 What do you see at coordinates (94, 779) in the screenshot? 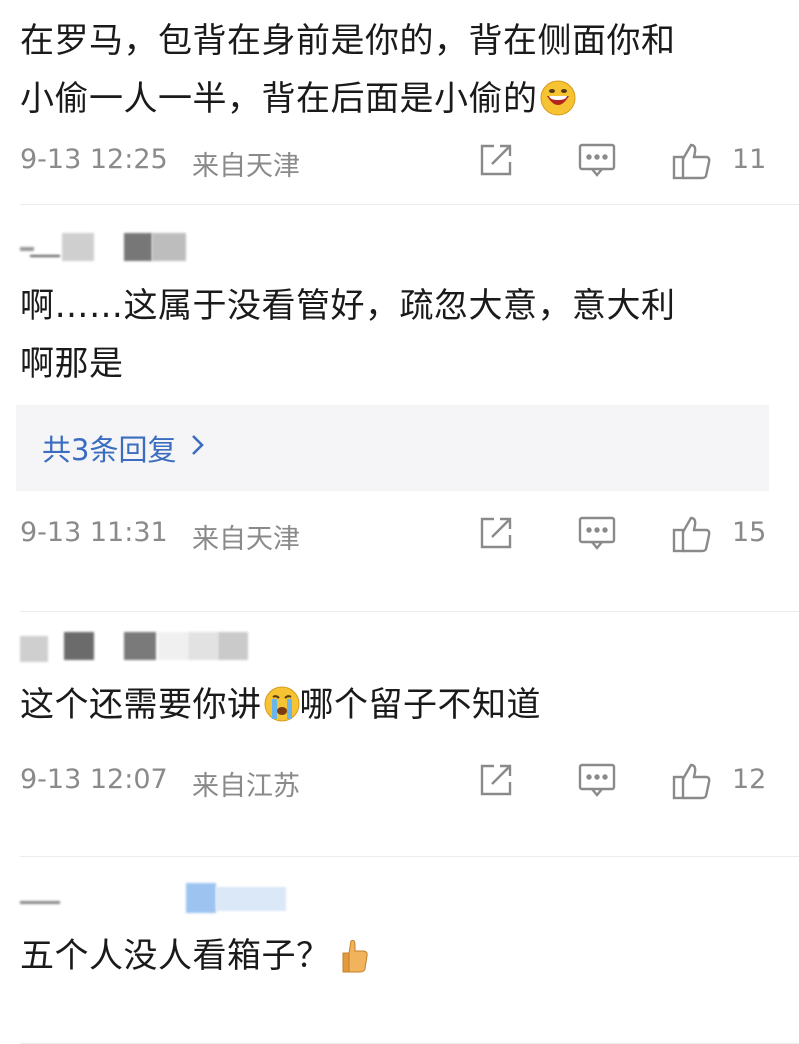
I see `comment-date: 9-13 12:07` at bounding box center [94, 779].